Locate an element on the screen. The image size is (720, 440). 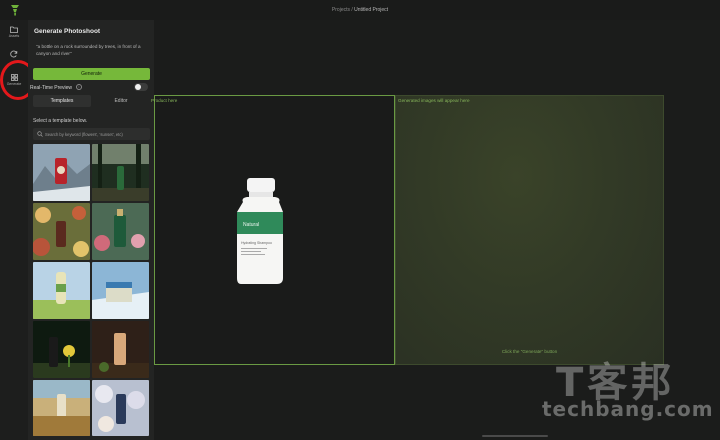
panel-tabs: Templates Editor is located at coordinates (91, 101).